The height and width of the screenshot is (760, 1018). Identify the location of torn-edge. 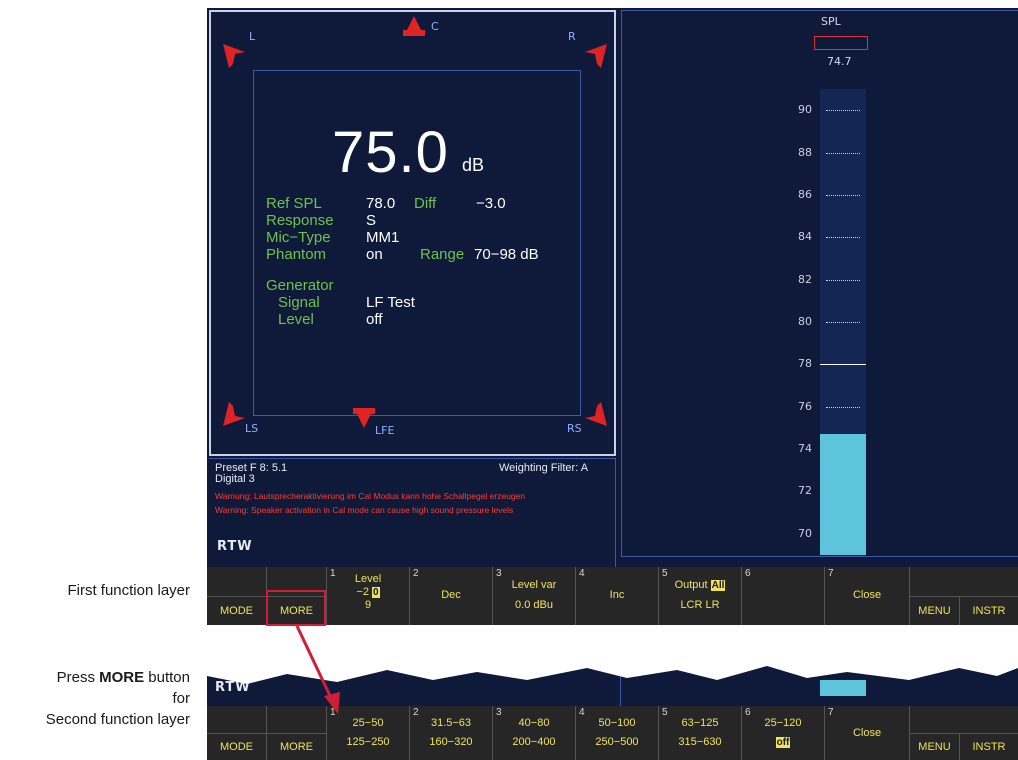
(612, 675).